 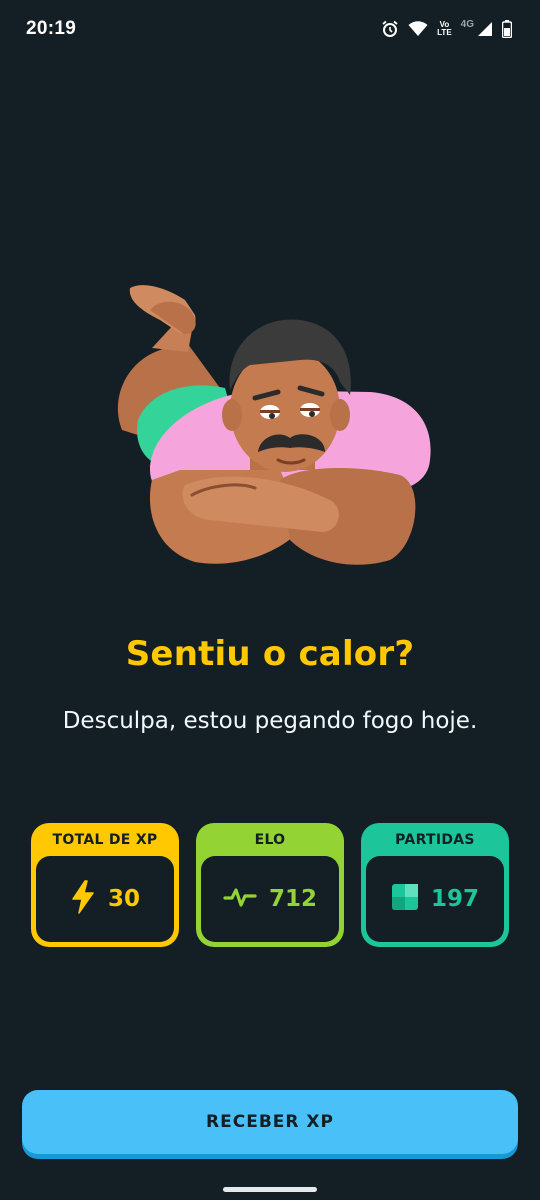 What do you see at coordinates (270, 29) in the screenshot?
I see `status-bar: 20:19 Vo LTE 4G` at bounding box center [270, 29].